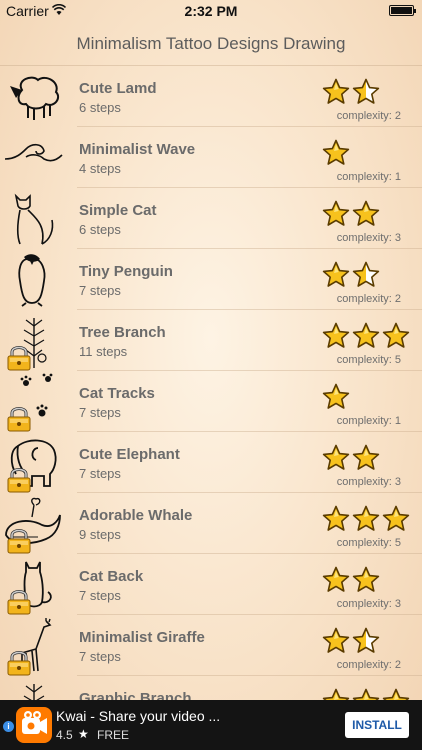 The height and width of the screenshot is (750, 422). Describe the element at coordinates (111, 576) in the screenshot. I see `item-title: Cat Back` at that location.